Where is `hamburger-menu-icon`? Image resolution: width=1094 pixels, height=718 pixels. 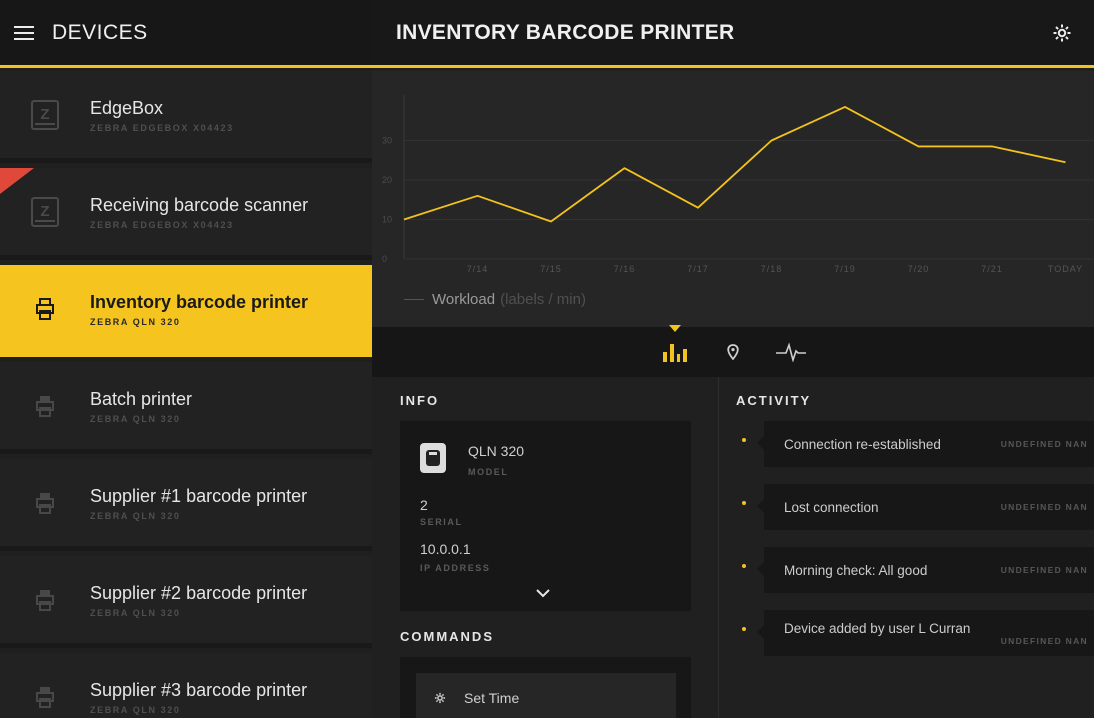
hamburger-menu-icon is located at coordinates (24, 32).